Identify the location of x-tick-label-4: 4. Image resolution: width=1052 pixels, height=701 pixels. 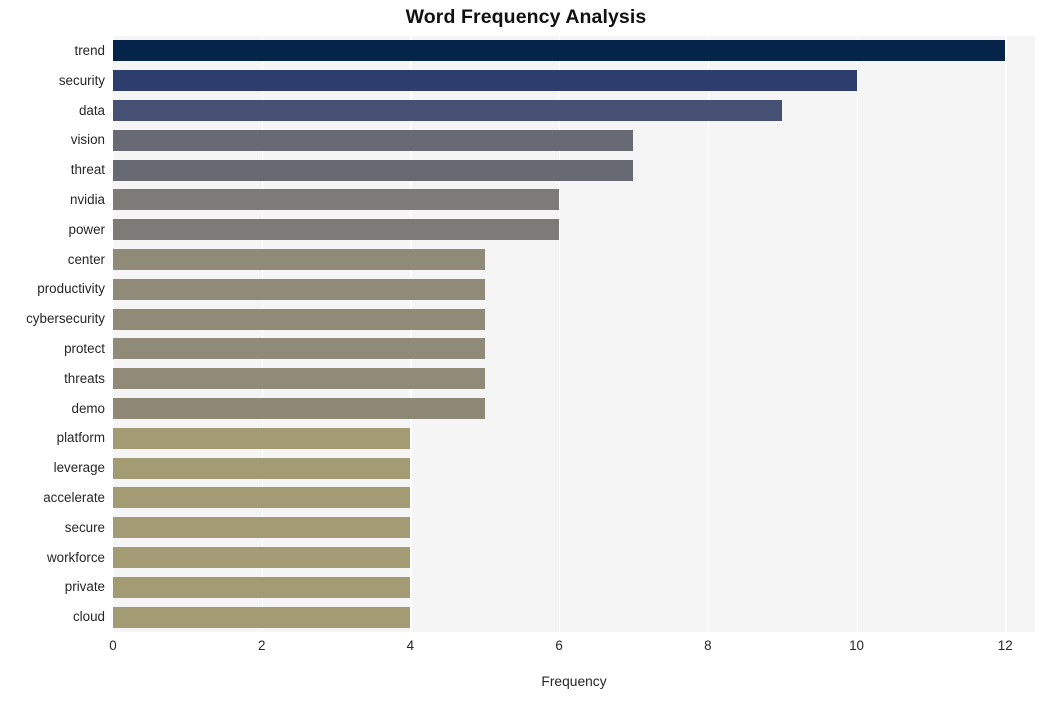
(410, 645).